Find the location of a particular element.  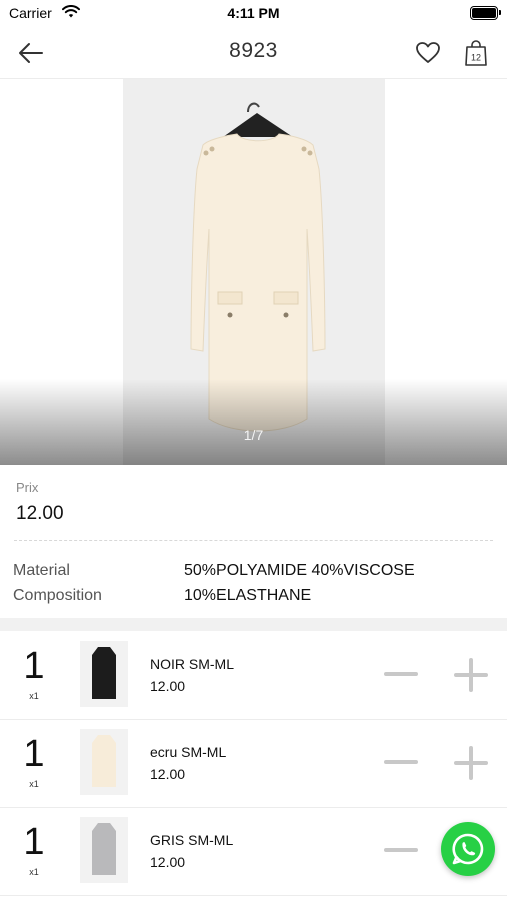

price-label: Prix is located at coordinates (27, 487).